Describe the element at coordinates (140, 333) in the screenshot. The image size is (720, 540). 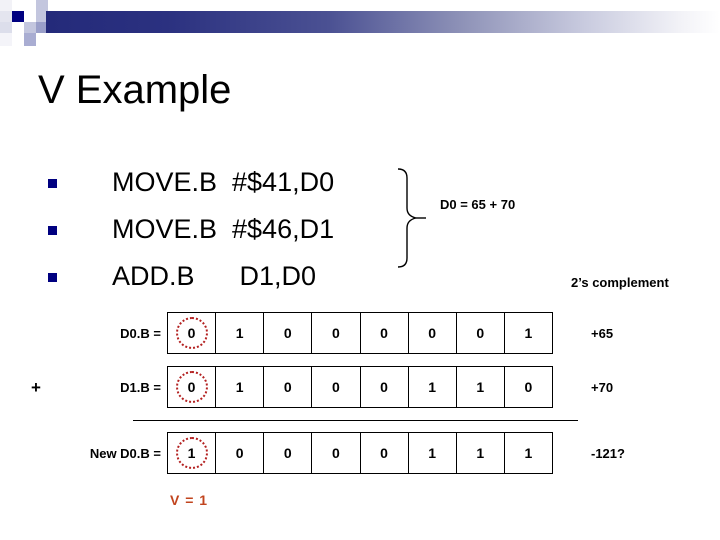
I see `row-label: D0.B =` at that location.